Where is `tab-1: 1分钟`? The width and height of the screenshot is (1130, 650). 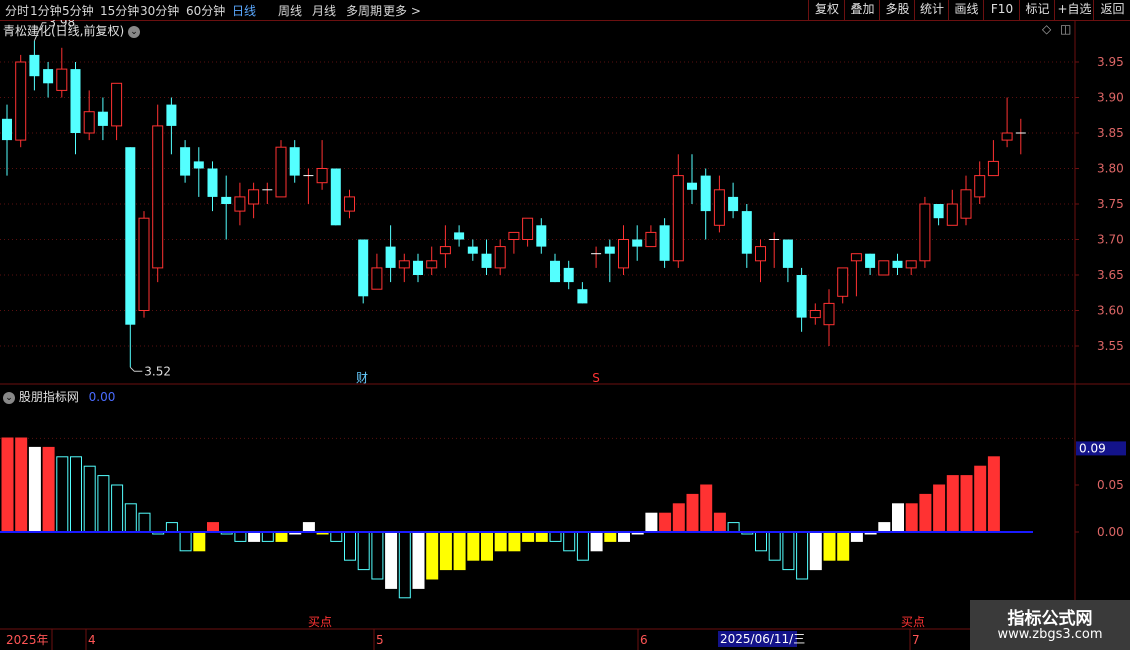
tab-1: 1分钟 is located at coordinates (46, 10).